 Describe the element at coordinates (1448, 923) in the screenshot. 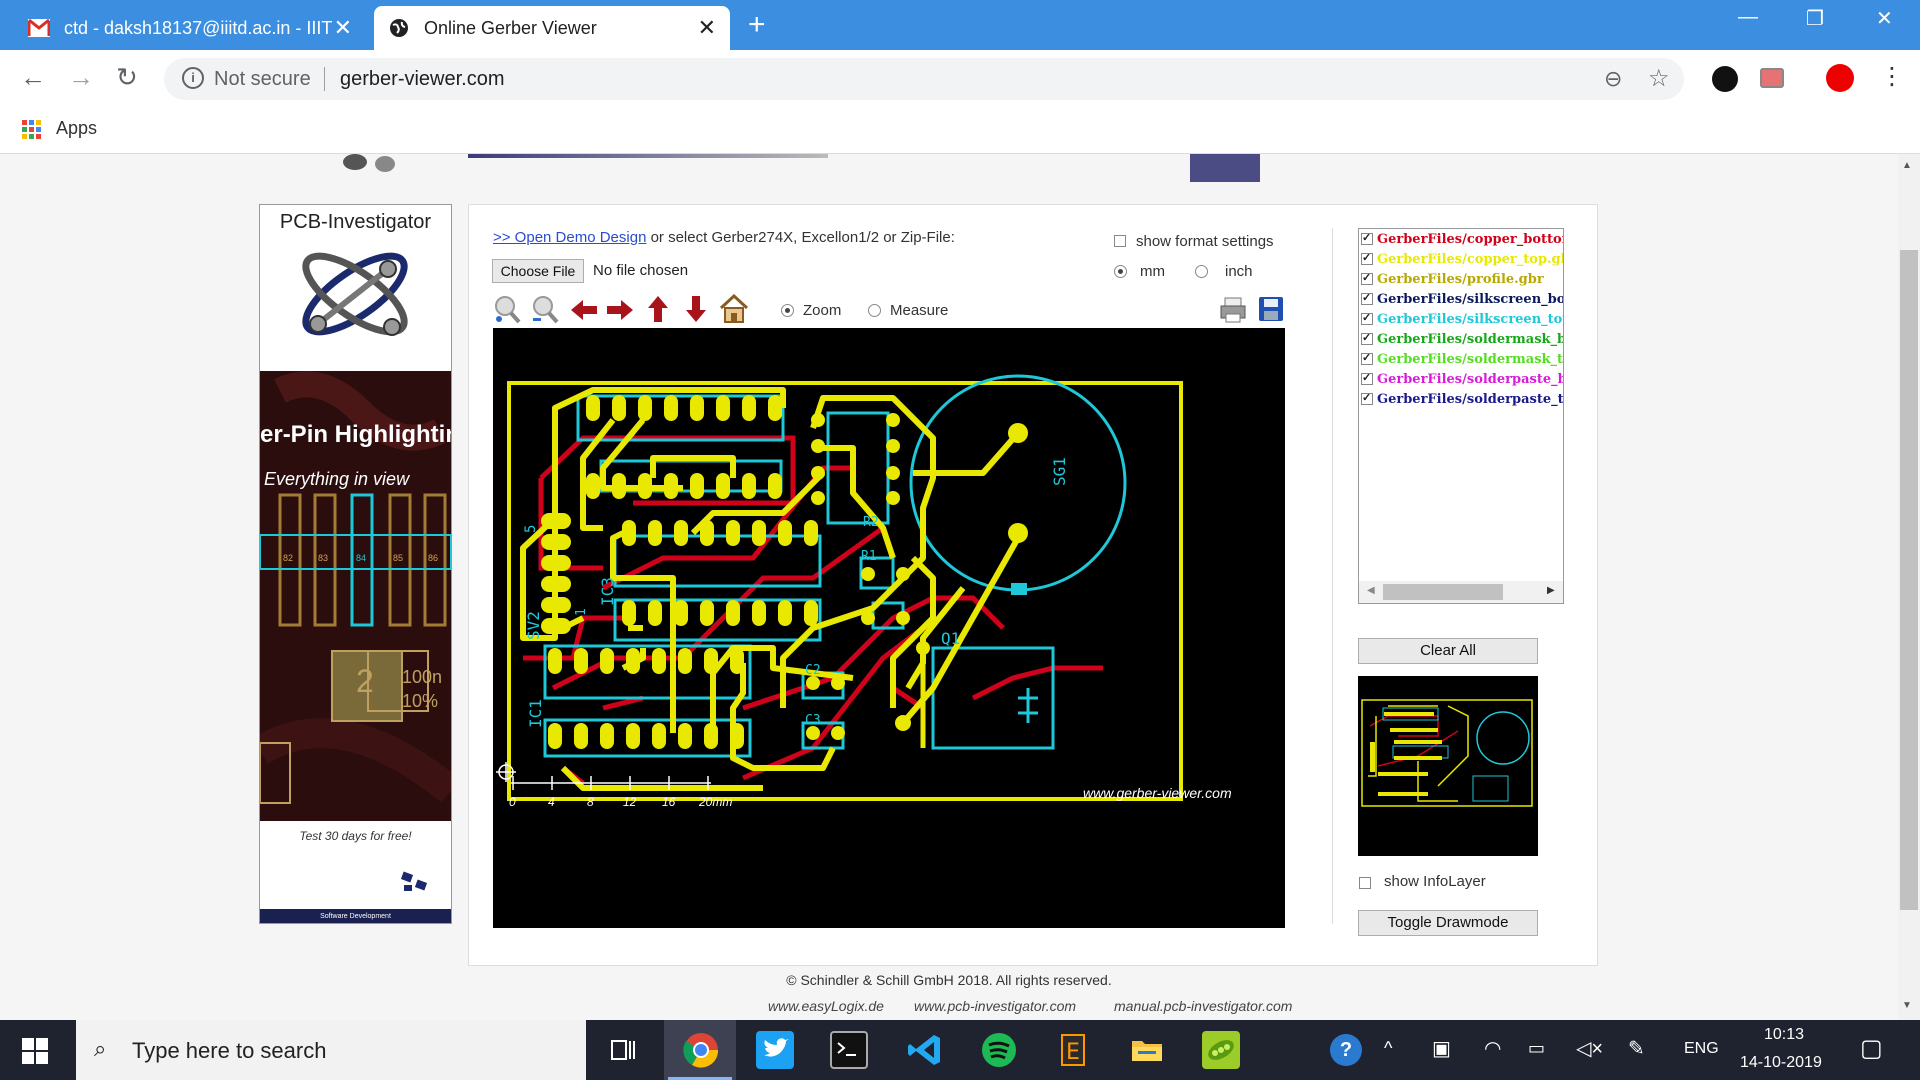

I see `toggle-drawmode-button: Toggle Drawmode` at that location.